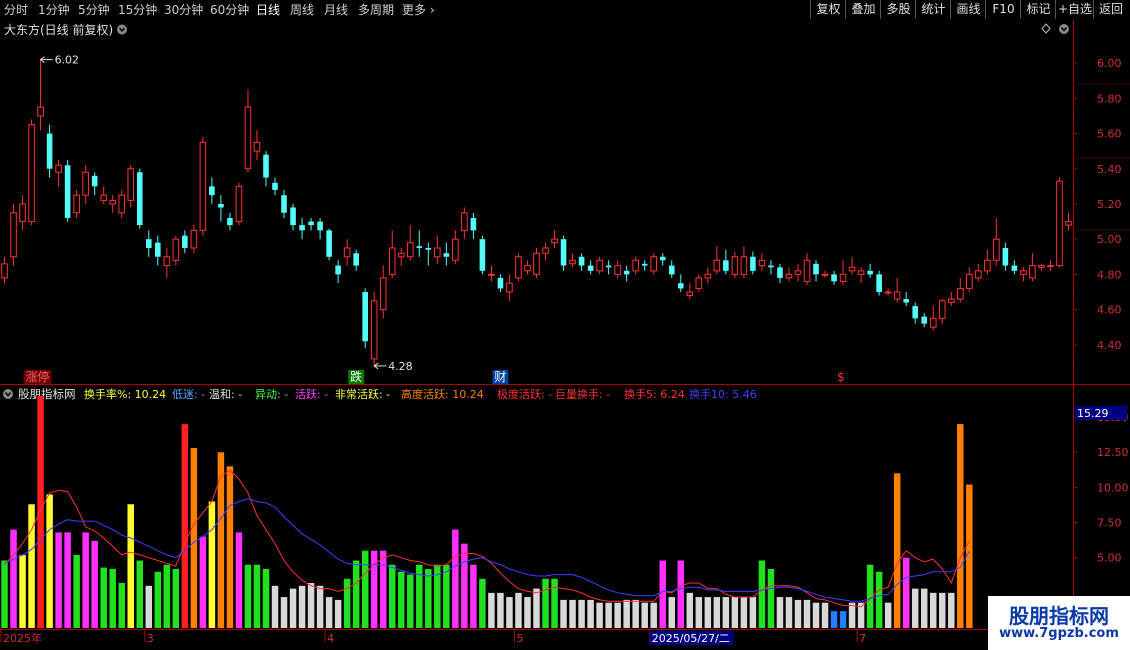  What do you see at coordinates (150, 638) in the screenshot?
I see `date-label-1: 3` at bounding box center [150, 638].